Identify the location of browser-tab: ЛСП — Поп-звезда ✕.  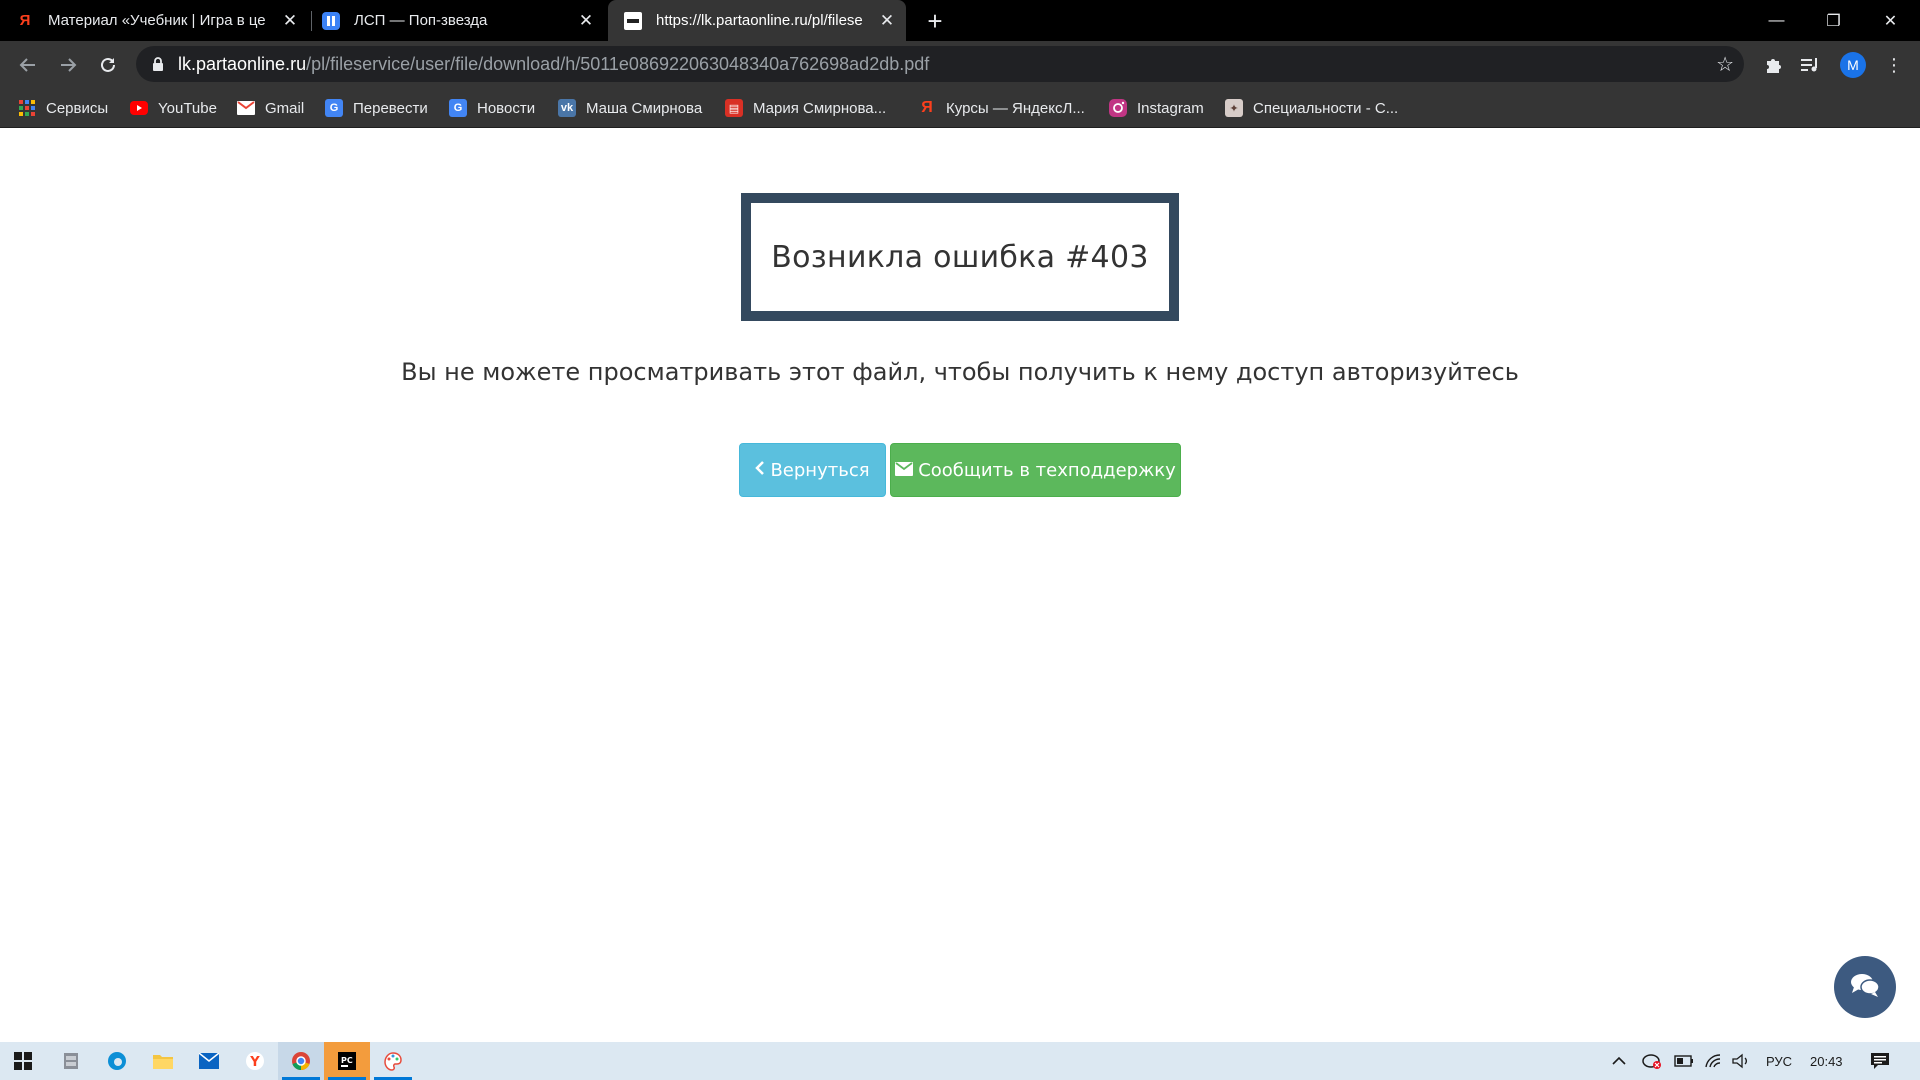
(463, 20).